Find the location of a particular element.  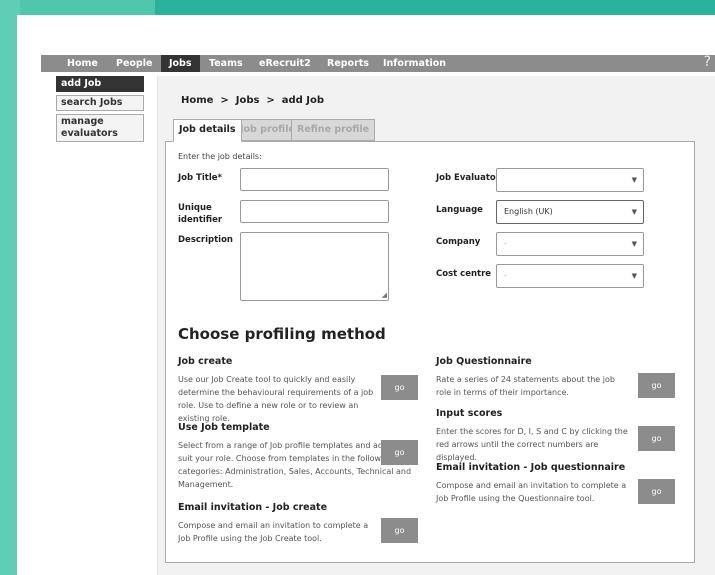

job-evaluator-select: ▼ is located at coordinates (570, 180).